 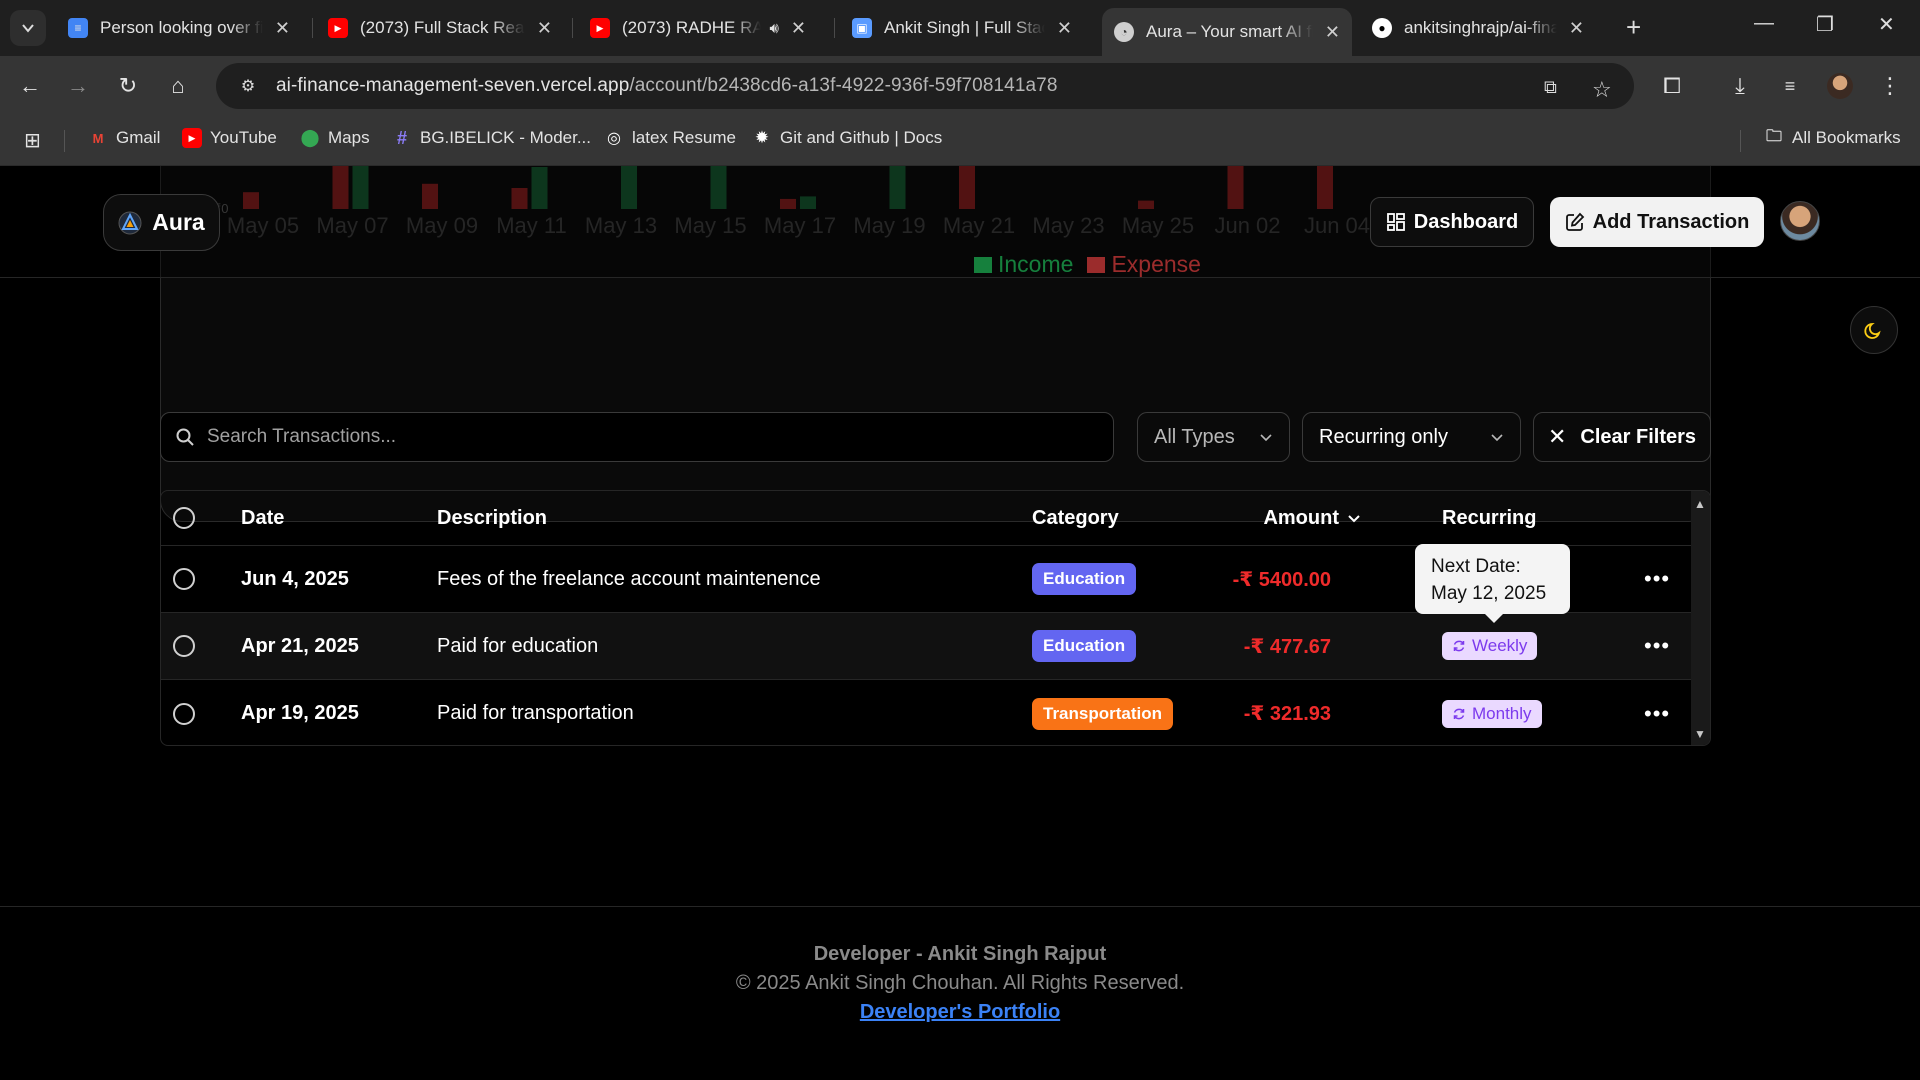 What do you see at coordinates (647, 437) in the screenshot?
I see `search-input` at bounding box center [647, 437].